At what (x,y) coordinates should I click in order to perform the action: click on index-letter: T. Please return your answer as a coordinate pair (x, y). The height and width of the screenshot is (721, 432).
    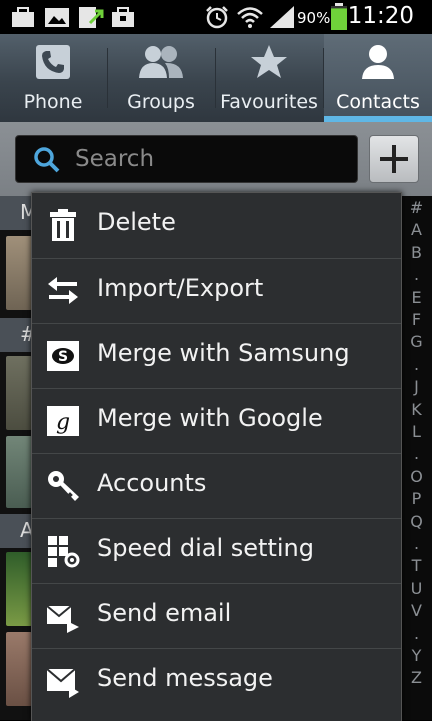
    Looking at the image, I should click on (416, 565).